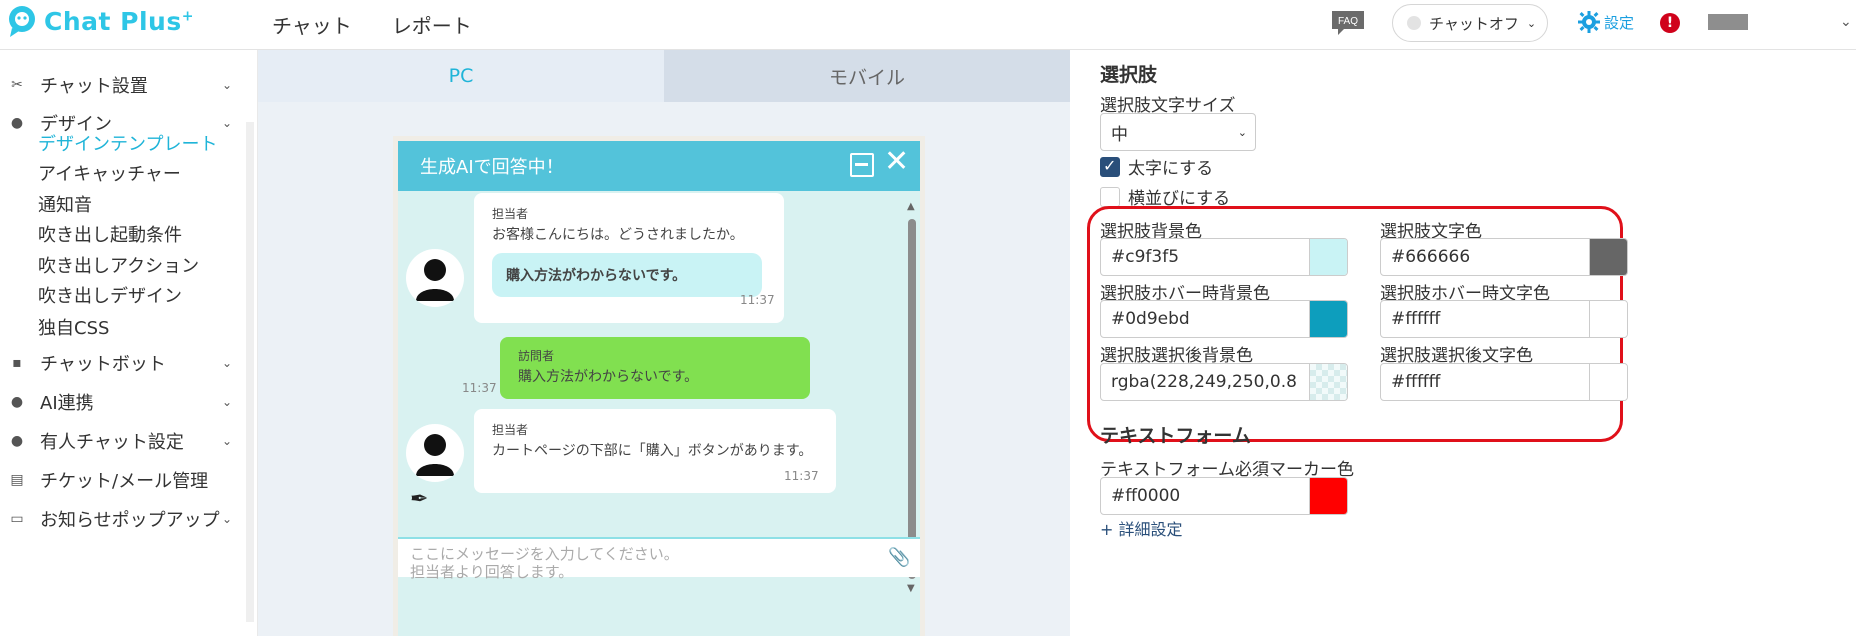 The image size is (1856, 636). What do you see at coordinates (492, 167) in the screenshot?
I see `widget-title: 生成AIで回答中！` at bounding box center [492, 167].